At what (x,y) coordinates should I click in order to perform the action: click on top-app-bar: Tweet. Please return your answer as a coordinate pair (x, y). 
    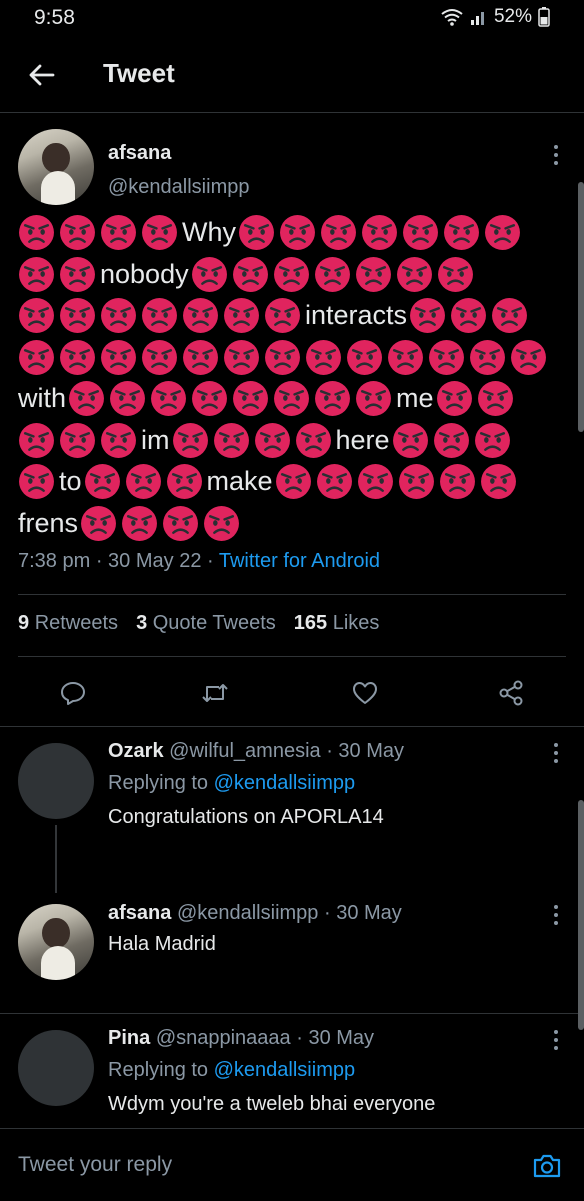
    Looking at the image, I should click on (292, 76).